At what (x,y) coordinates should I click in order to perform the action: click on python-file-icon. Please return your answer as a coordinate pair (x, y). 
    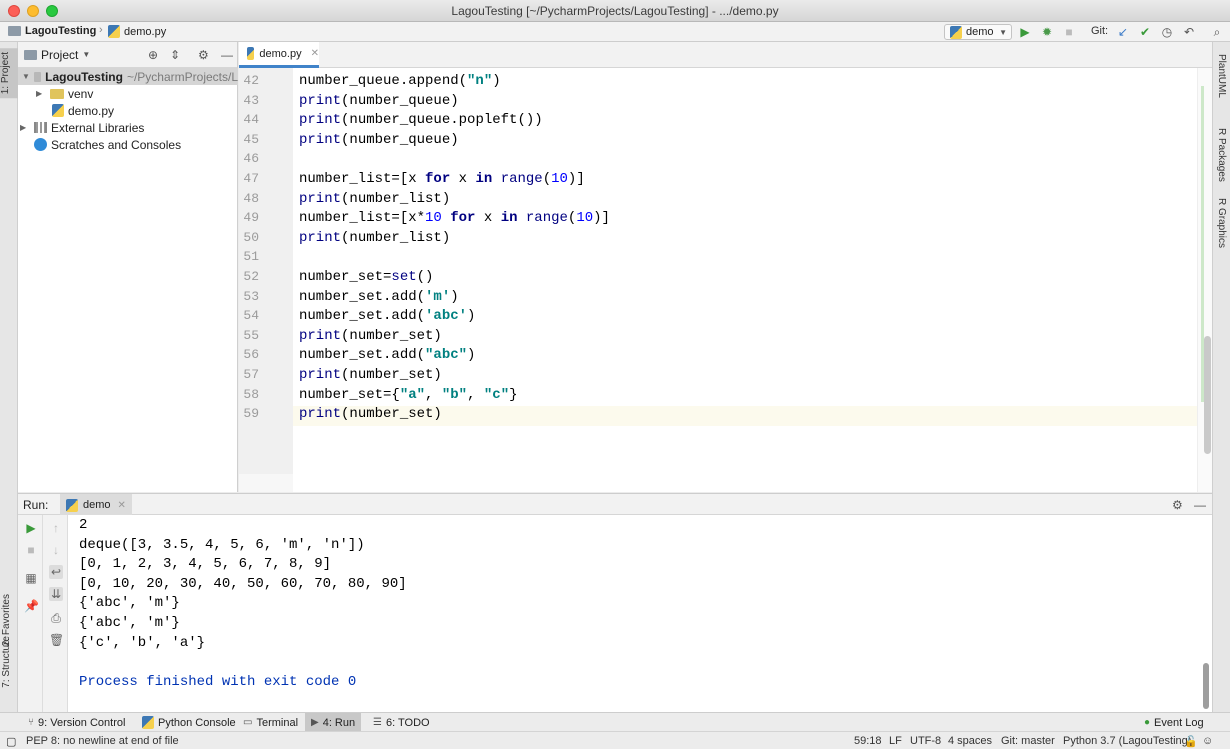
    Looking at the image, I should click on (72, 505).